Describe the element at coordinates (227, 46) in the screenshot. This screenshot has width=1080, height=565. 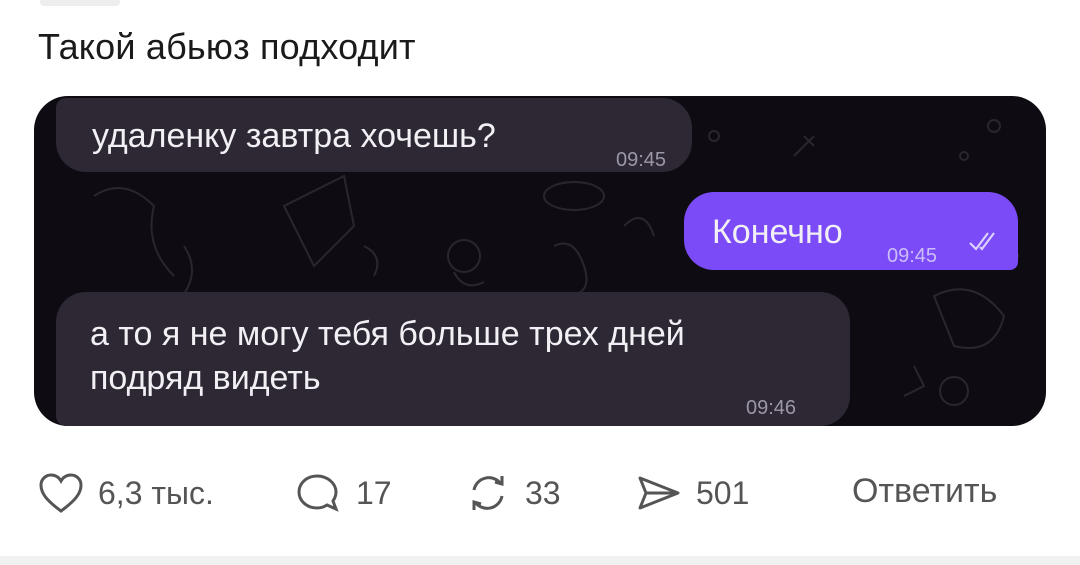
I see `post-text: Такой абьюз подходит` at that location.